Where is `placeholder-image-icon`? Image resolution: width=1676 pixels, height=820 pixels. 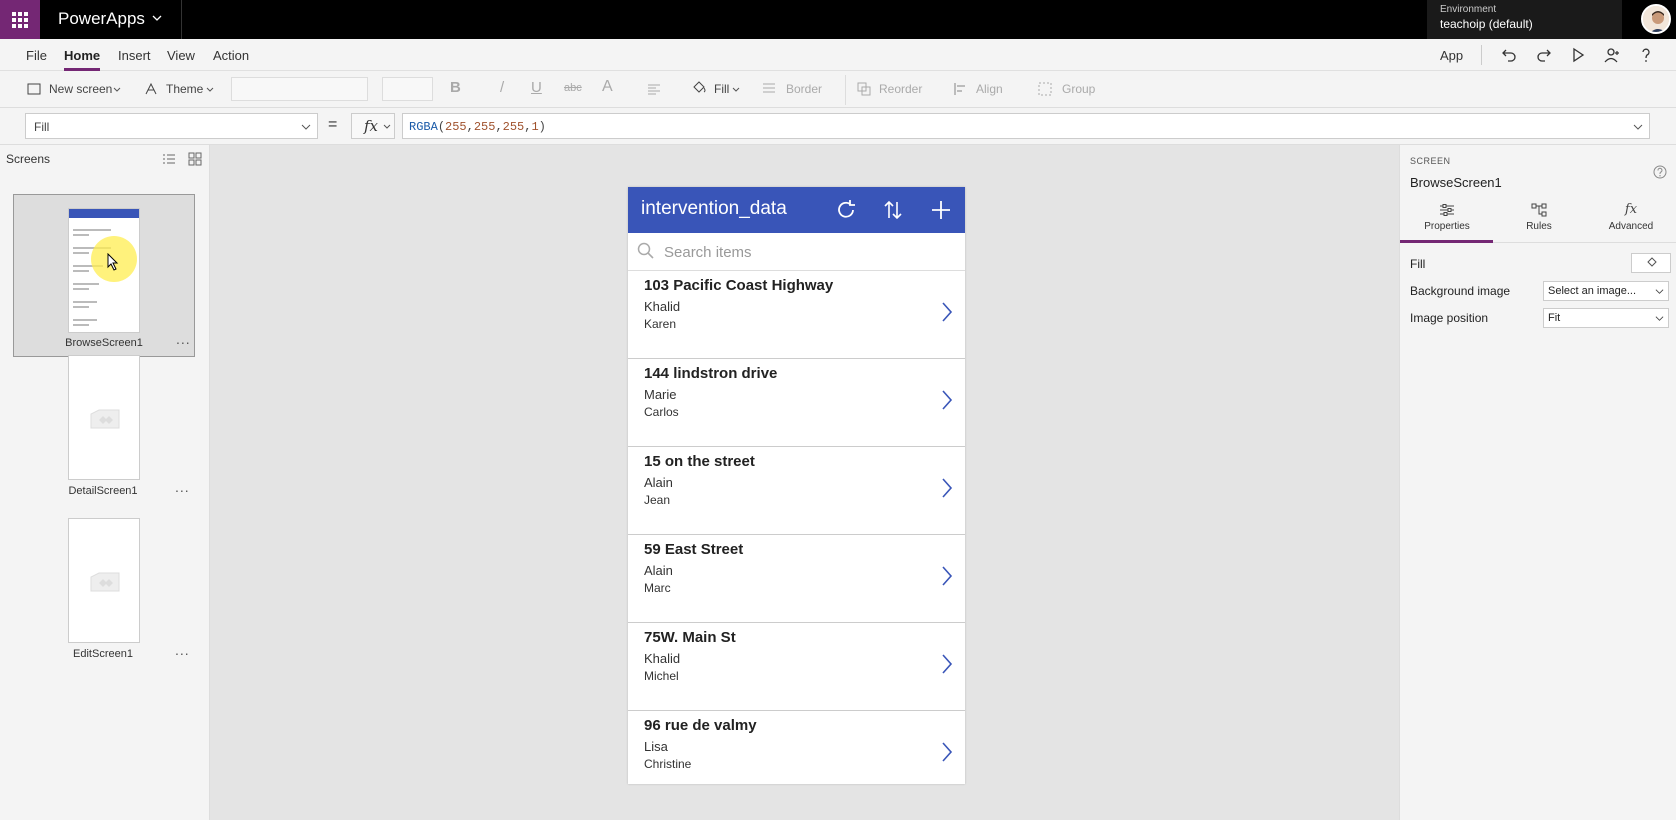 placeholder-image-icon is located at coordinates (105, 419).